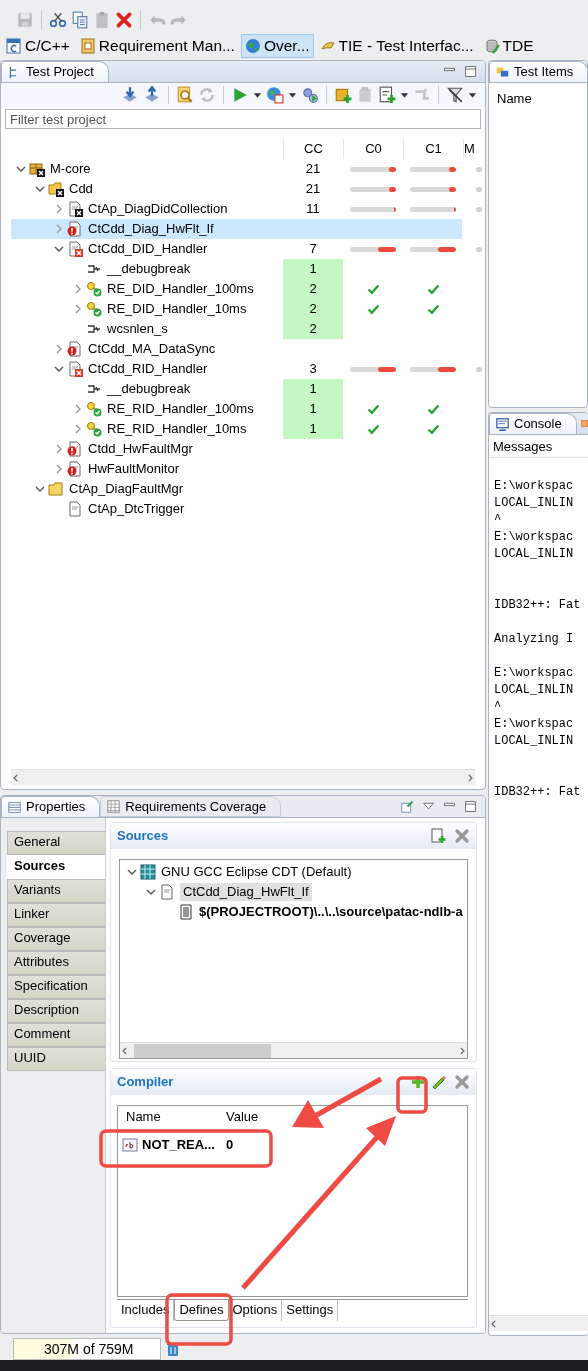 Image resolution: width=588 pixels, height=1371 pixels. I want to click on tab-icon, so click(584, 423).